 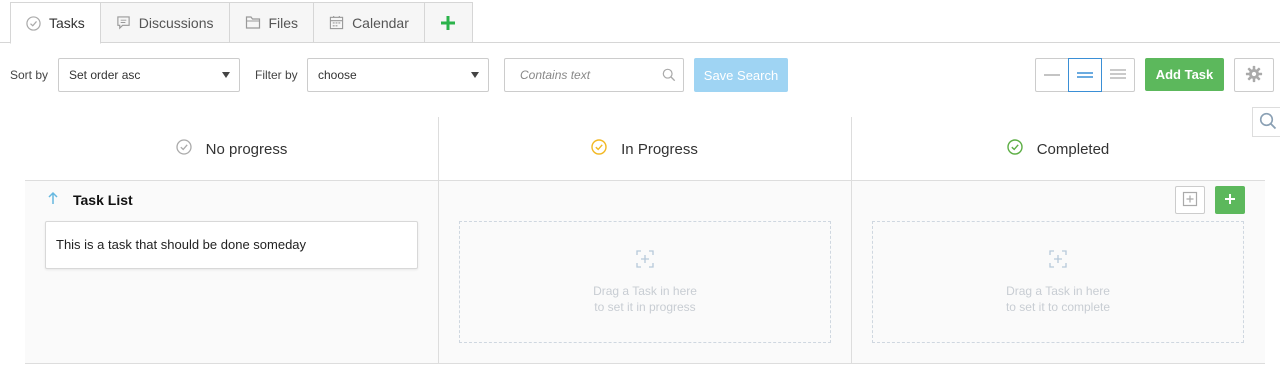 I want to click on dropzone-text-line2: to set it to complete, so click(x=1058, y=307).